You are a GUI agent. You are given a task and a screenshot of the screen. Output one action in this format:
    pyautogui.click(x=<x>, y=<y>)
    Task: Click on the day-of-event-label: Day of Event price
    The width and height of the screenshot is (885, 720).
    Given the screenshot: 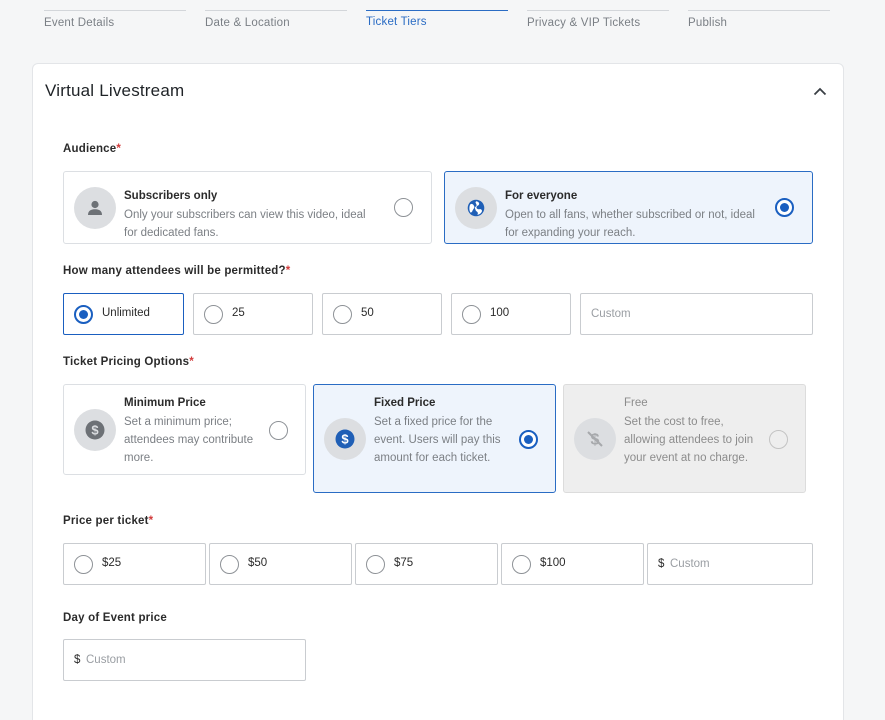 What is the action you would take?
    pyautogui.click(x=115, y=618)
    